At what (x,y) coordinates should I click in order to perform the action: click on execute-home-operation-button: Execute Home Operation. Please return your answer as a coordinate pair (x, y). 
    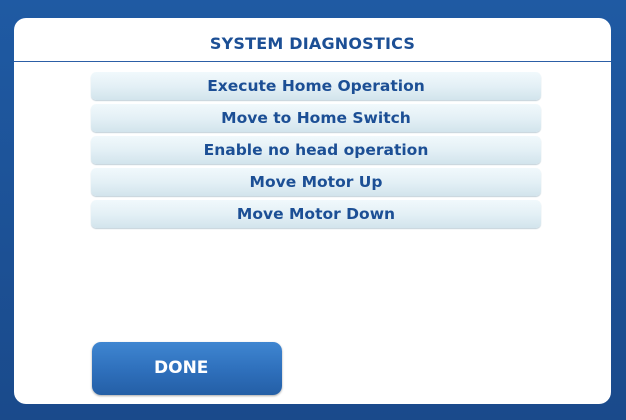
    Looking at the image, I should click on (316, 86).